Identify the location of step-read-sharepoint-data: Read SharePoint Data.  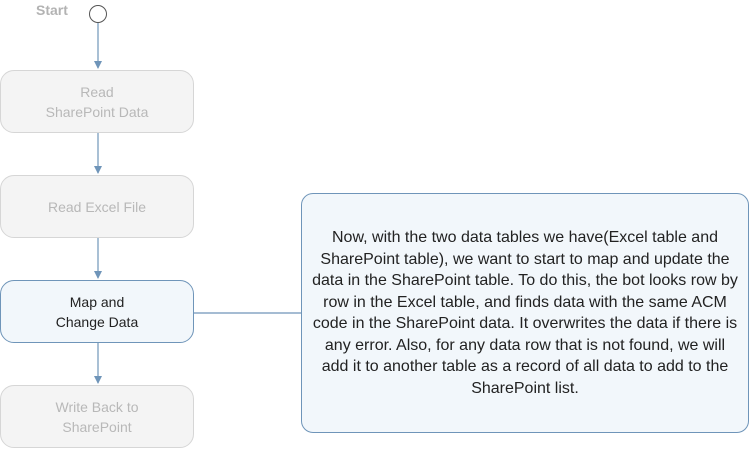
(97, 101).